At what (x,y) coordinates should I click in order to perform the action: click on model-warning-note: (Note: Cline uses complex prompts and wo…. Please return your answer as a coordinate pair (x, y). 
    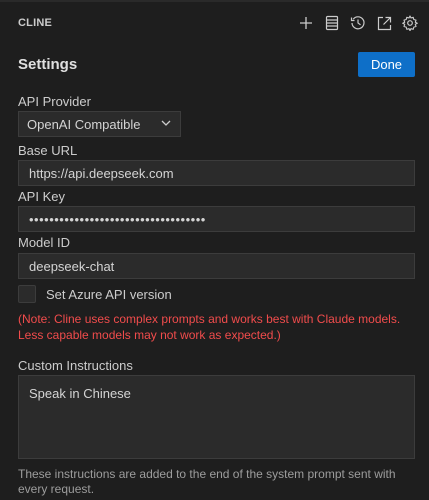
    Looking at the image, I should click on (209, 327).